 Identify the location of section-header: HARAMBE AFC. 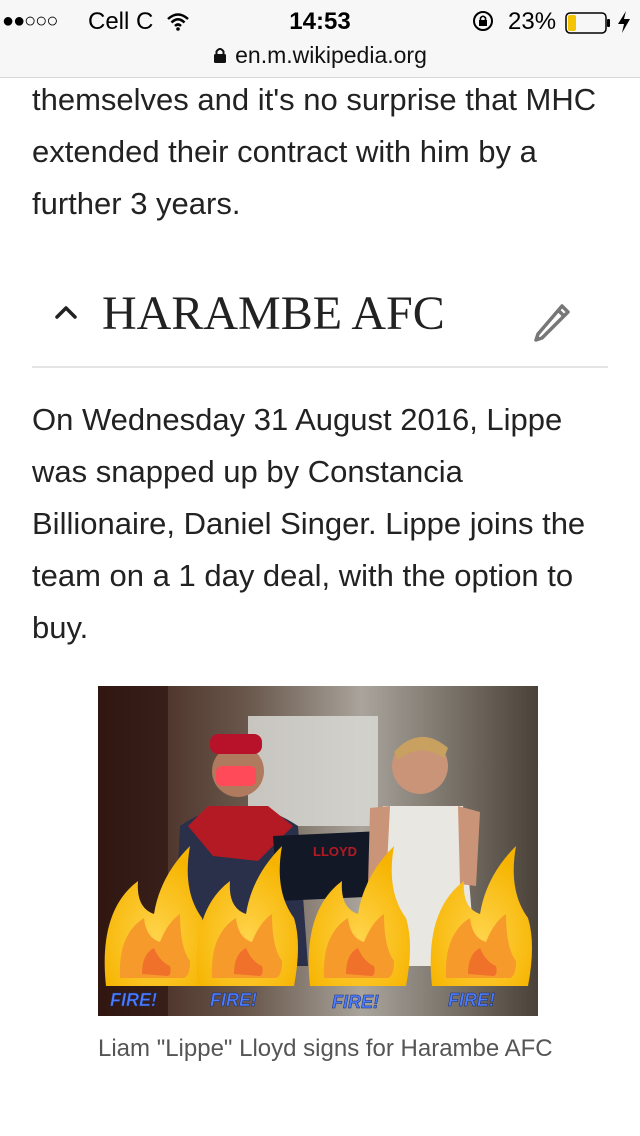
(320, 324).